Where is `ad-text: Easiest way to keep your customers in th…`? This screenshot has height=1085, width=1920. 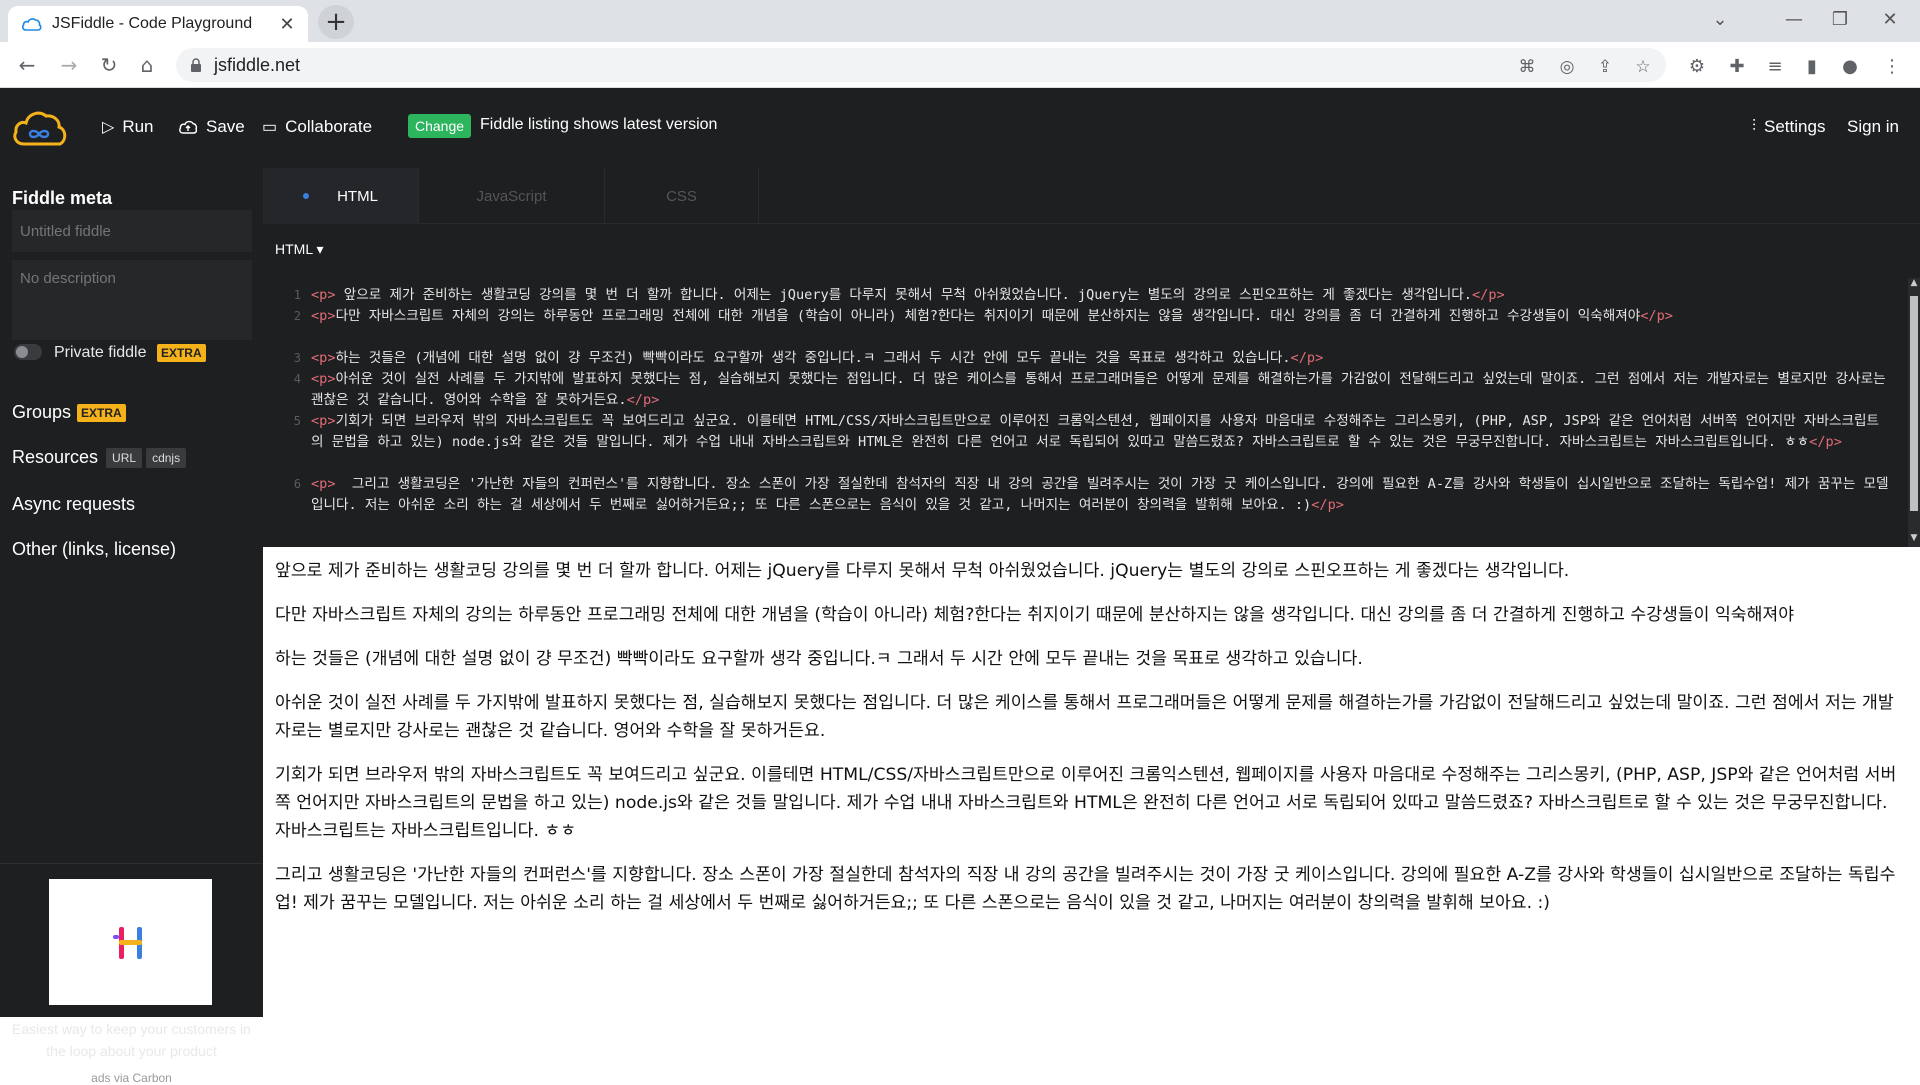
ad-text: Easiest way to keep your customers in th… is located at coordinates (131, 1040).